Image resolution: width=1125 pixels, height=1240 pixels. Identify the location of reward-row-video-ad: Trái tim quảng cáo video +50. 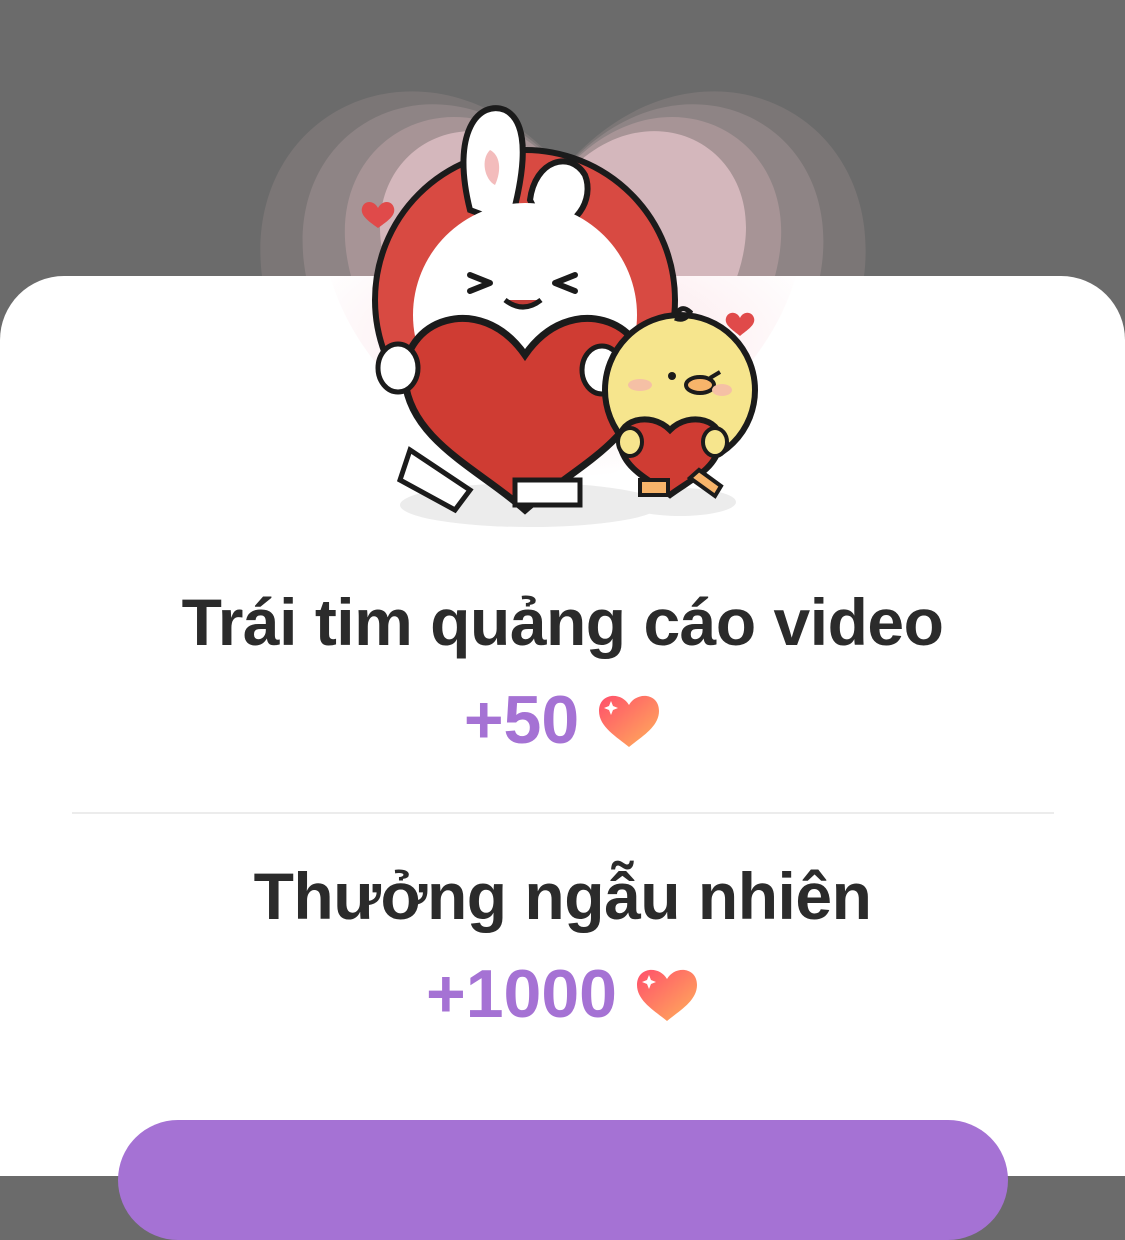
(562, 671).